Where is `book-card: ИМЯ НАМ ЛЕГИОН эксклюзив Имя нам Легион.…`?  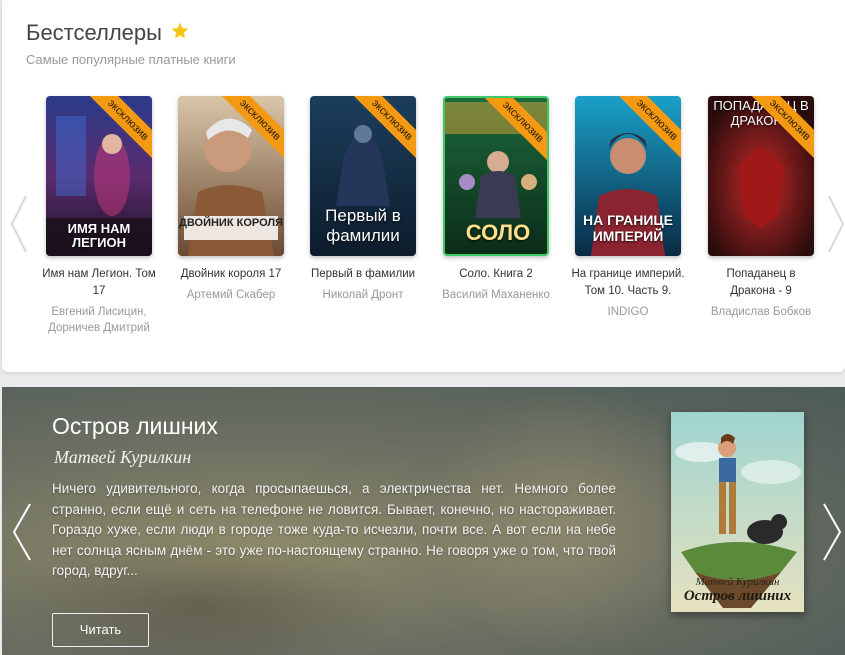
book-card: ИМЯ НАМ ЛЕГИОН эксклюзив Имя нам Легион.… is located at coordinates (99, 216).